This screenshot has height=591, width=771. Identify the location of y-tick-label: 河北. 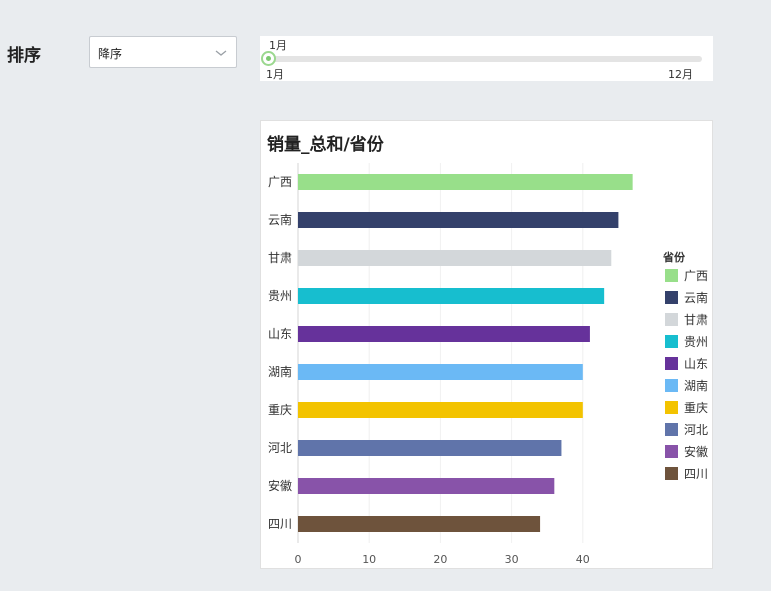
(280, 448).